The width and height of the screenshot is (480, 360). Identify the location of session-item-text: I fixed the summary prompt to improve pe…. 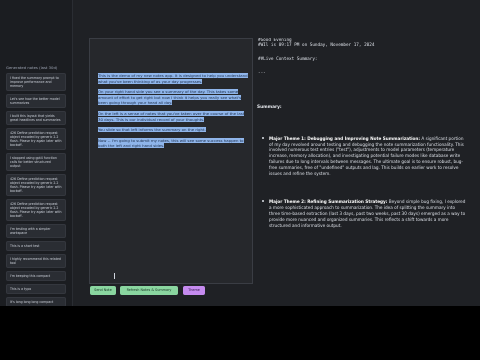
(34, 82).